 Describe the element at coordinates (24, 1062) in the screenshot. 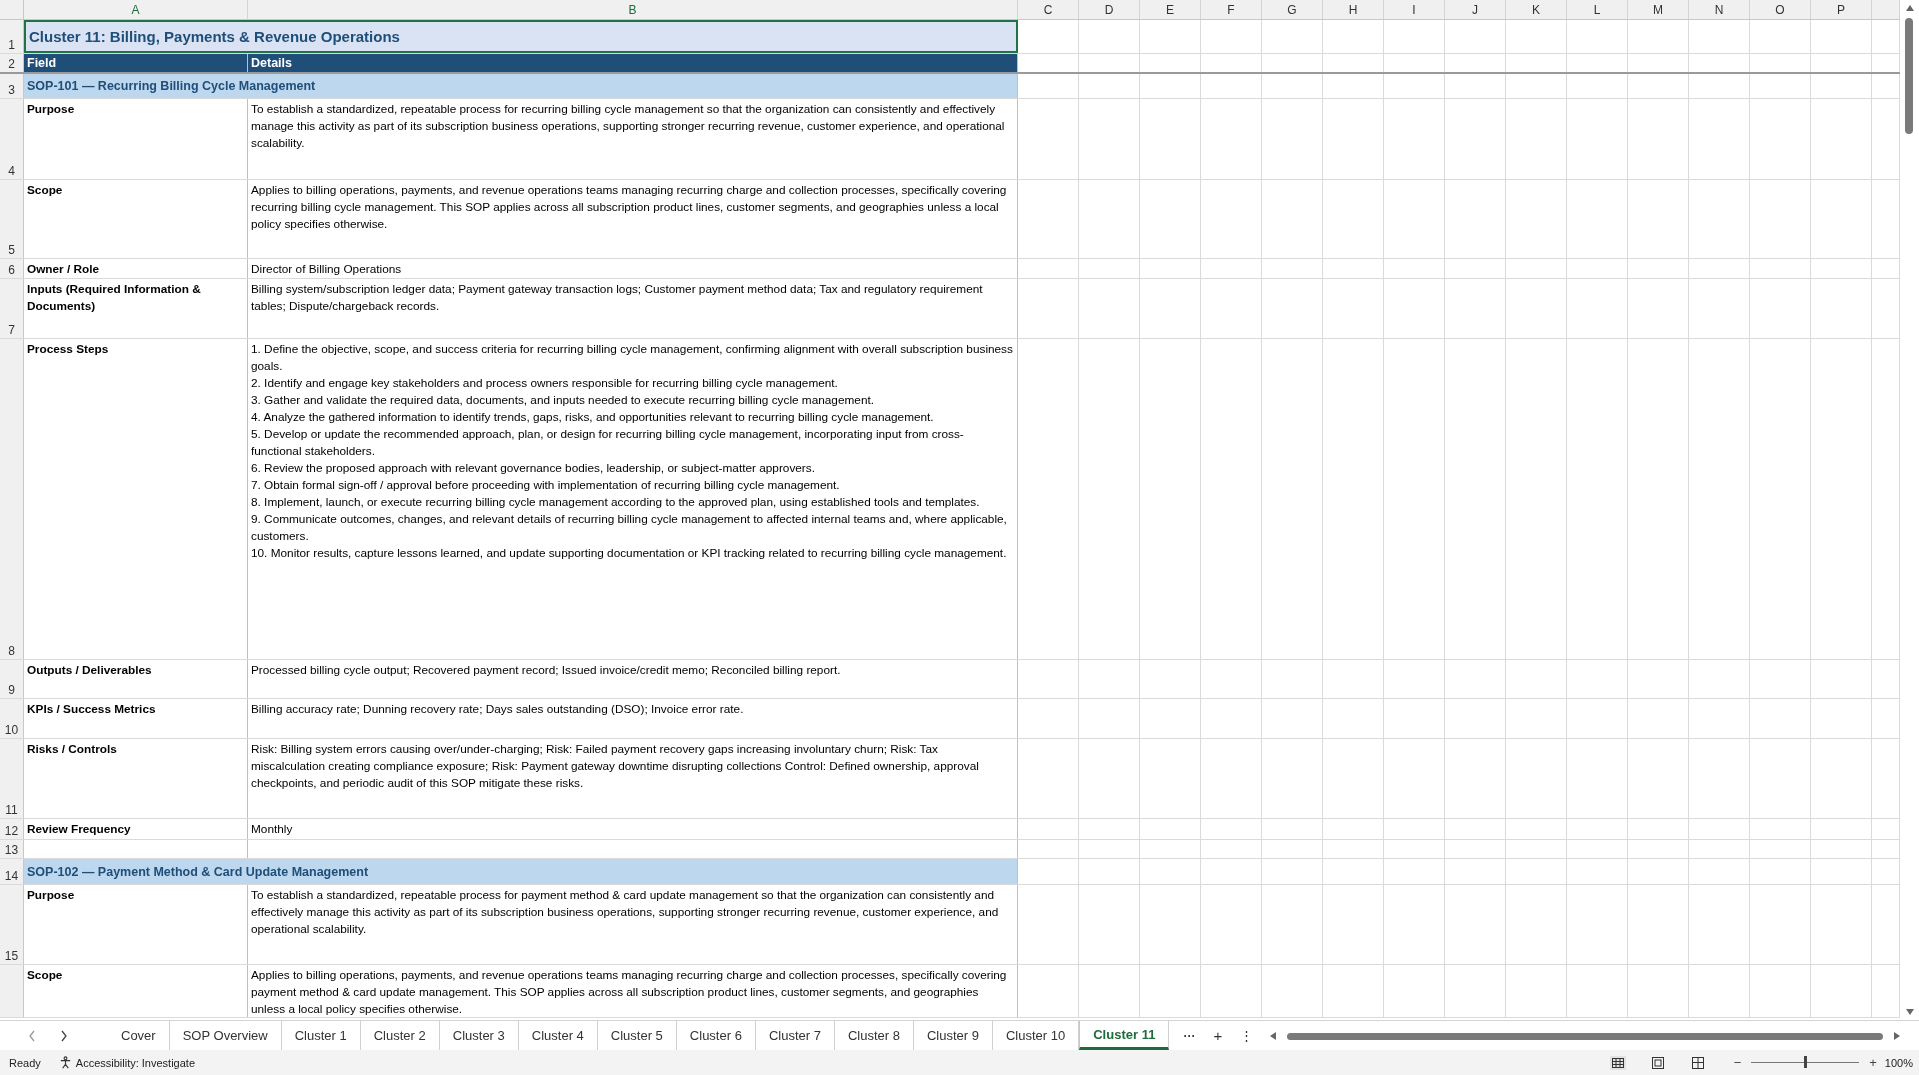

I see `status-text: Ready` at that location.